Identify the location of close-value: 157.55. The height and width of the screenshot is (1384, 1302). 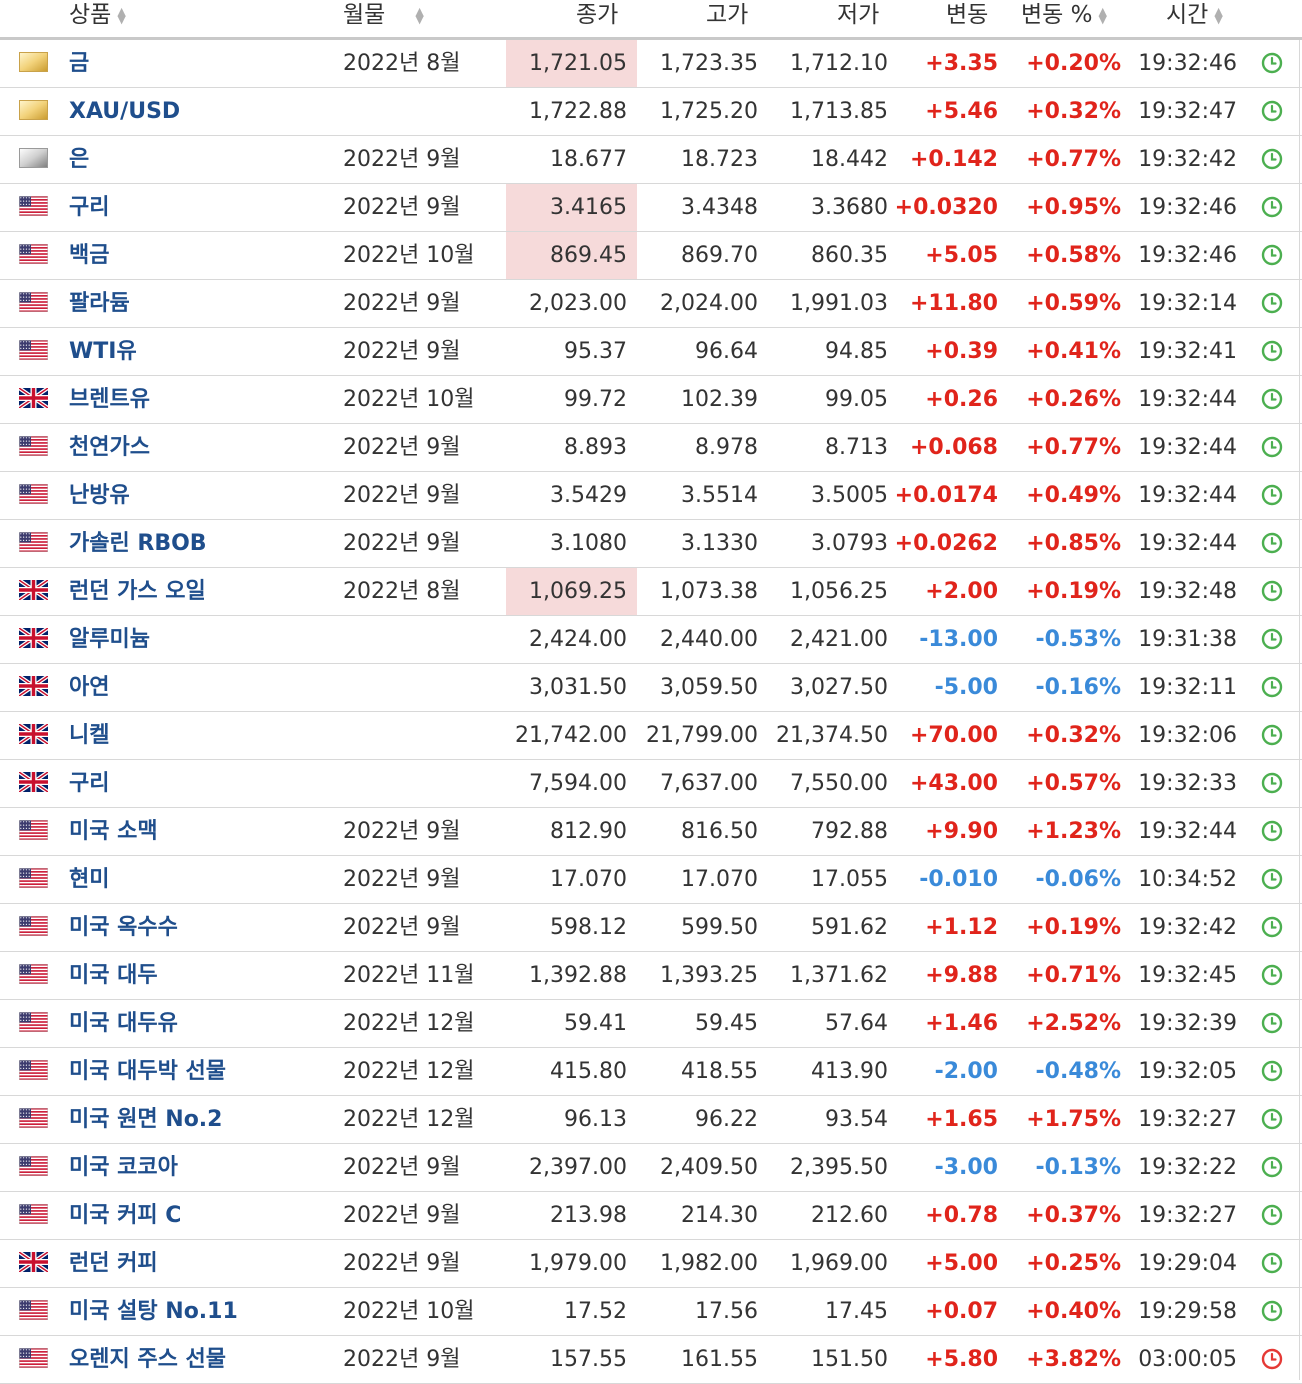
(588, 1359).